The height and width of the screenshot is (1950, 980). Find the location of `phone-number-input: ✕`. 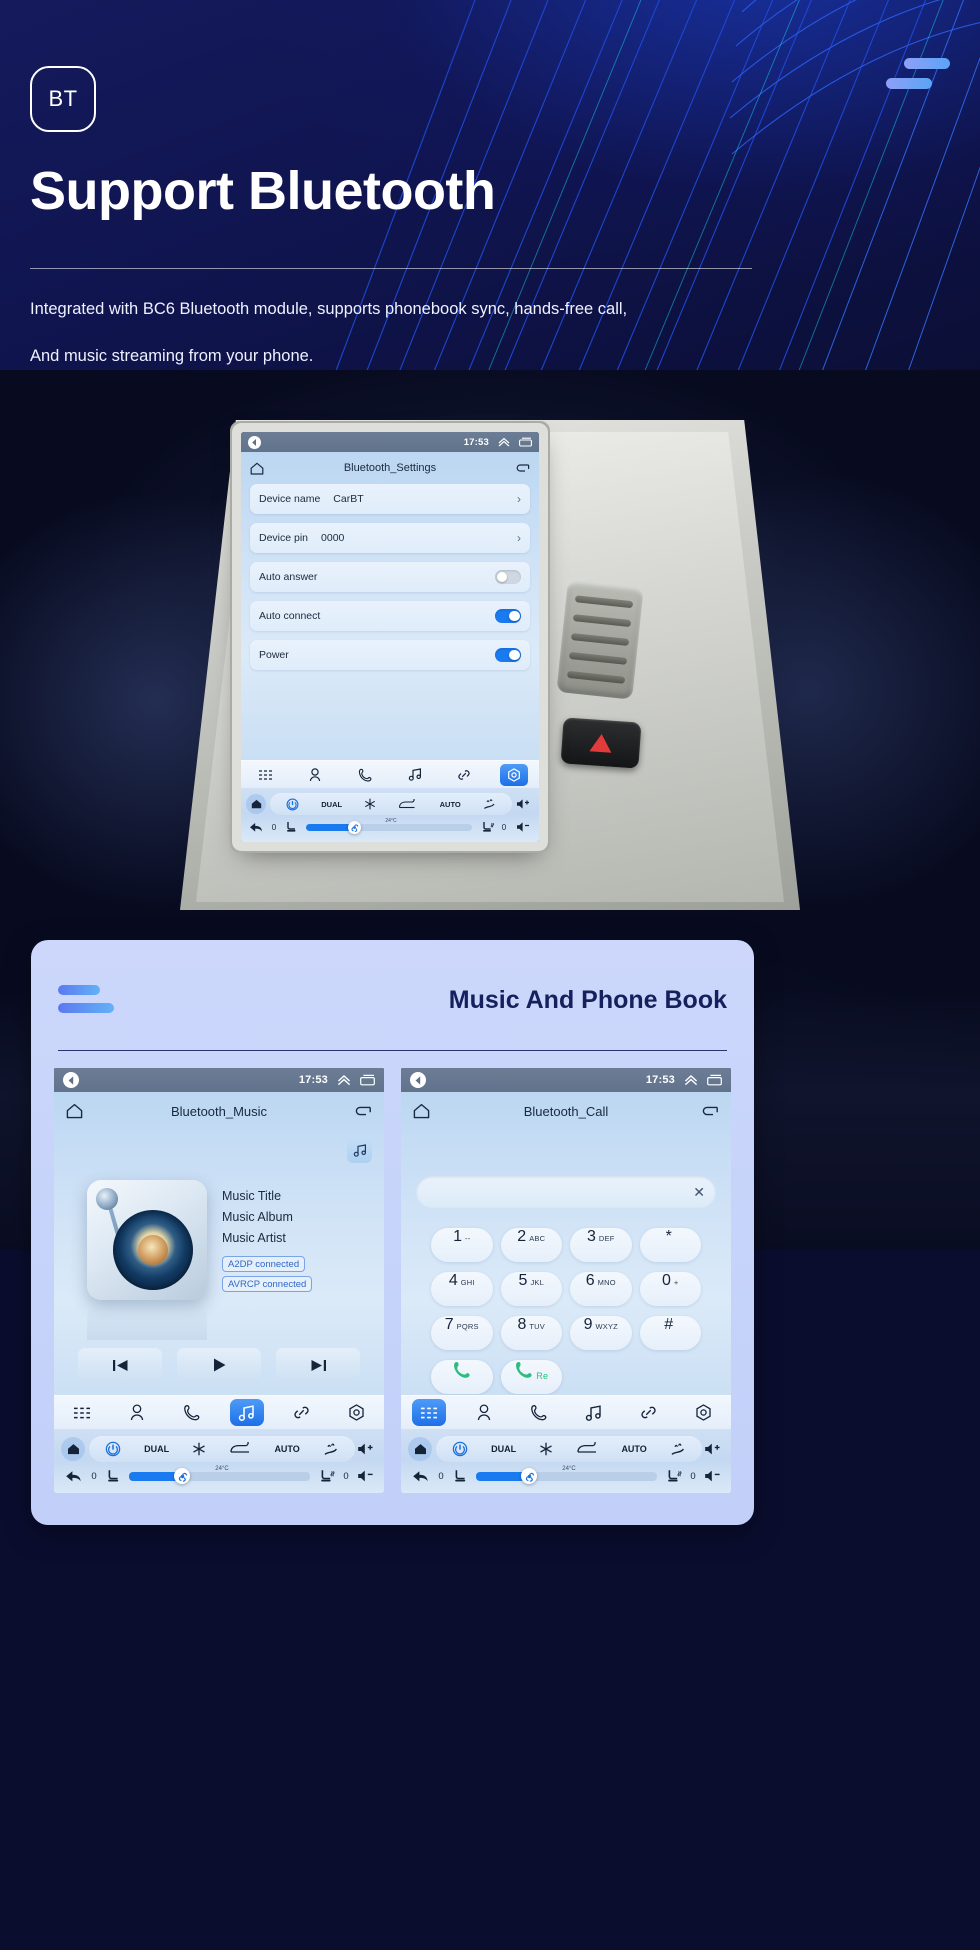

phone-number-input: ✕ is located at coordinates (566, 1192).